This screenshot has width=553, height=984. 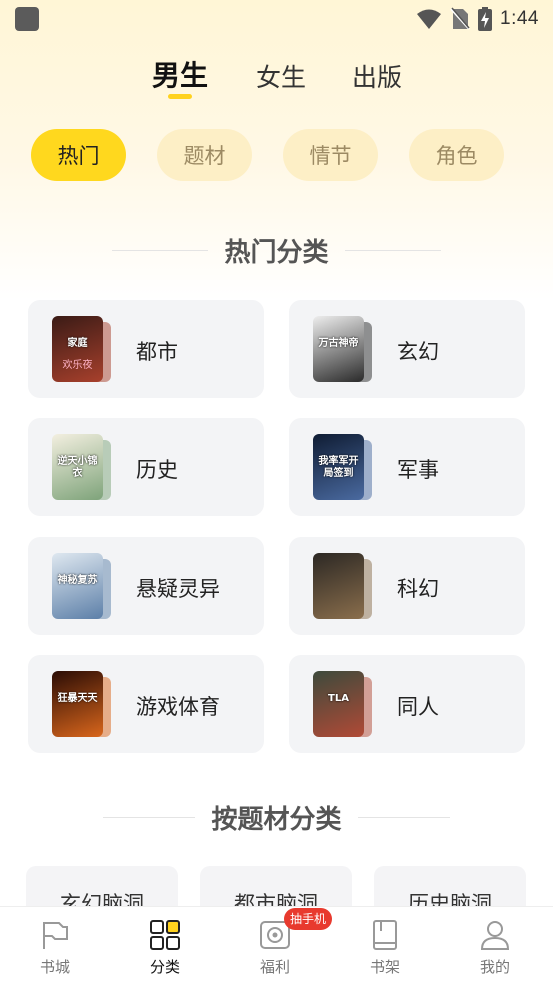 I want to click on category-card: 科幻, so click(x=407, y=586).